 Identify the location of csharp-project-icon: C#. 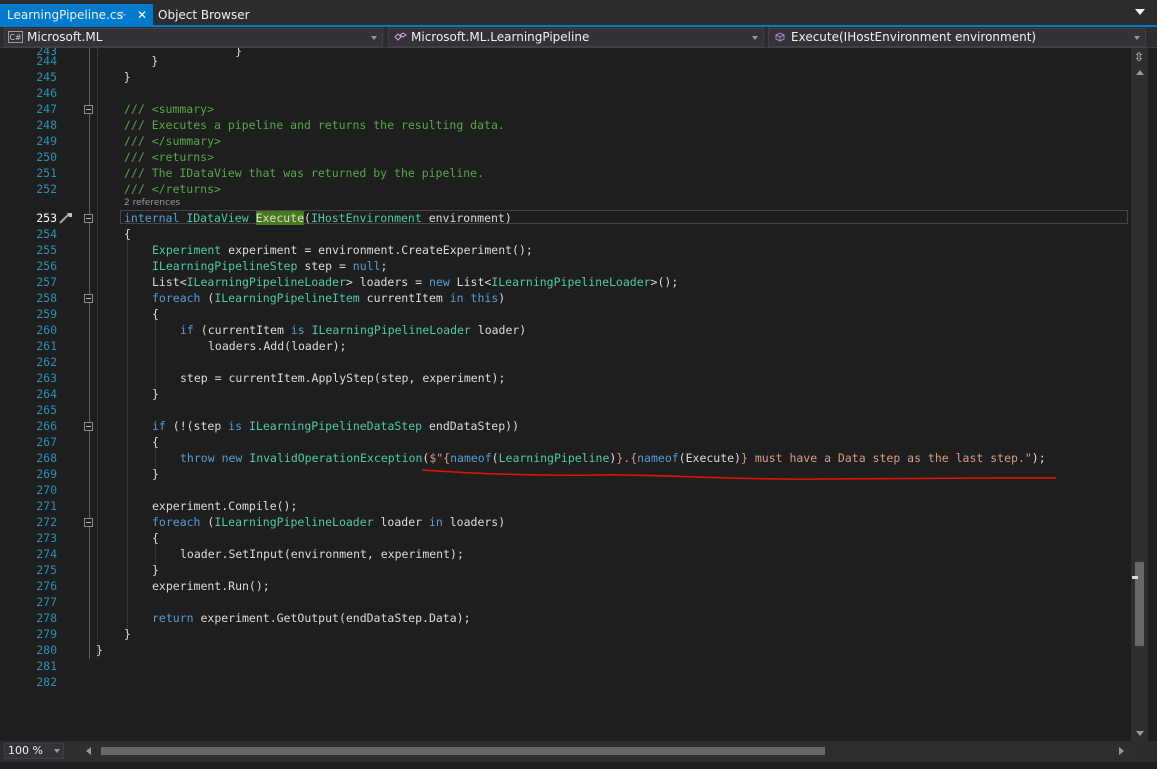
(15, 37).